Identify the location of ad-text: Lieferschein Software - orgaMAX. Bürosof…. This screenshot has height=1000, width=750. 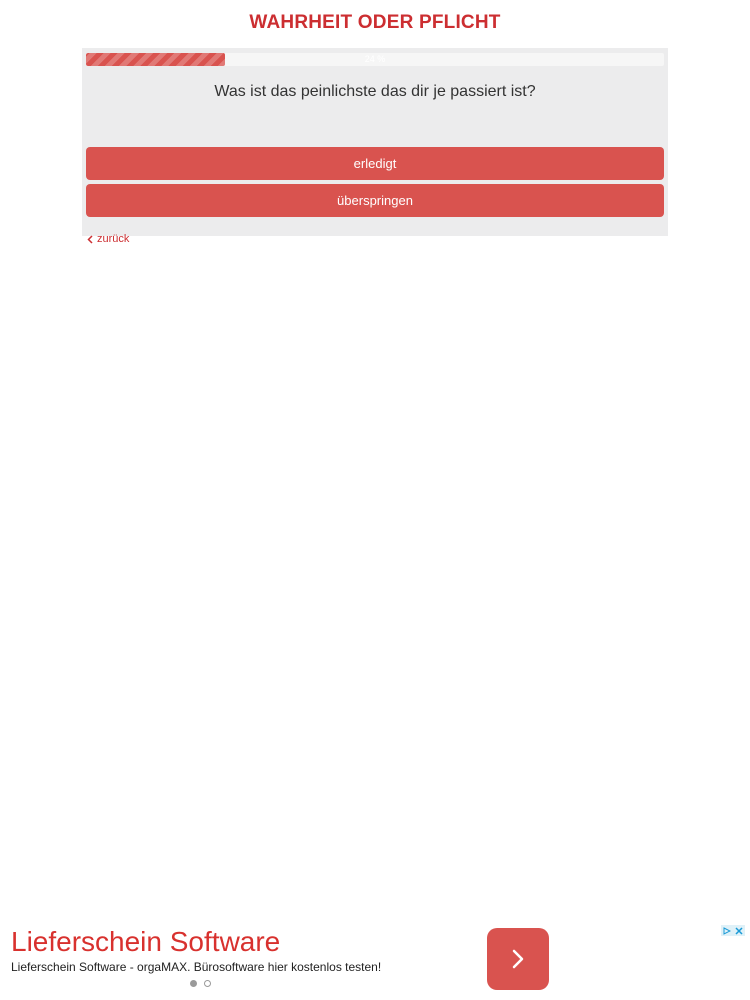
(196, 967).